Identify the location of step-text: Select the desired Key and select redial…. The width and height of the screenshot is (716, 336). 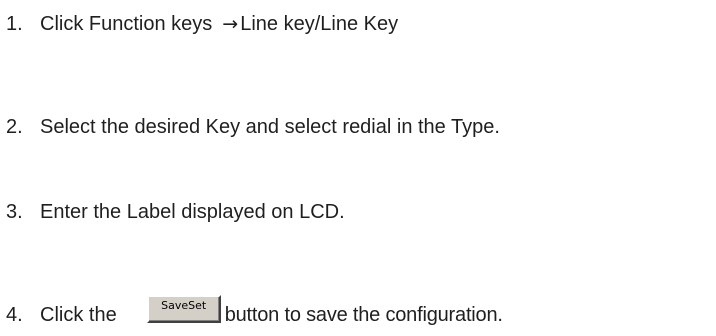
(270, 127).